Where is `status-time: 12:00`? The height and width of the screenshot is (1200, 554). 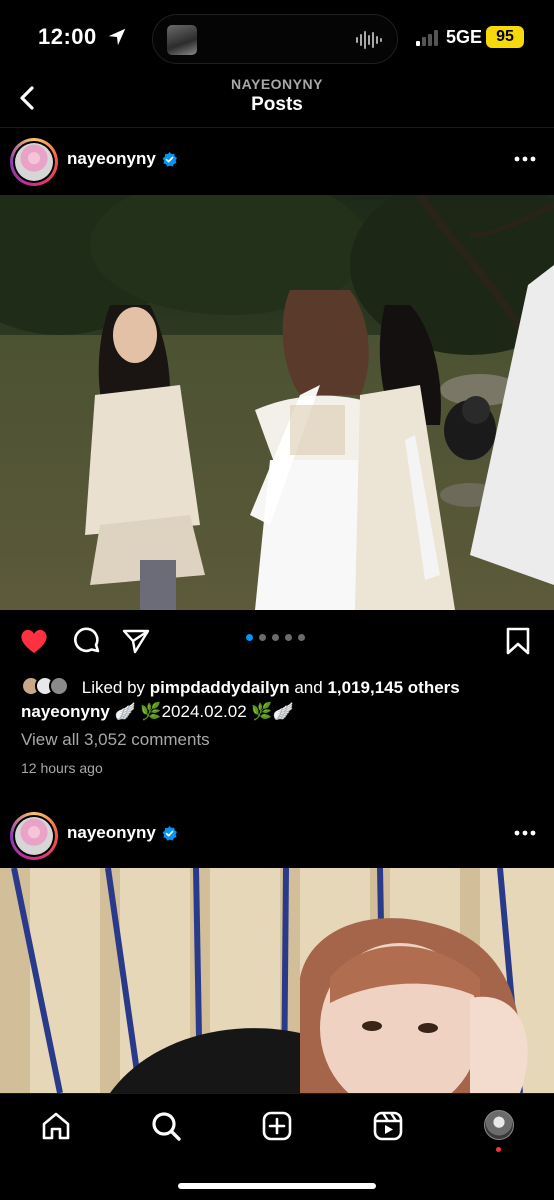
status-time: 12:00 is located at coordinates (67, 36).